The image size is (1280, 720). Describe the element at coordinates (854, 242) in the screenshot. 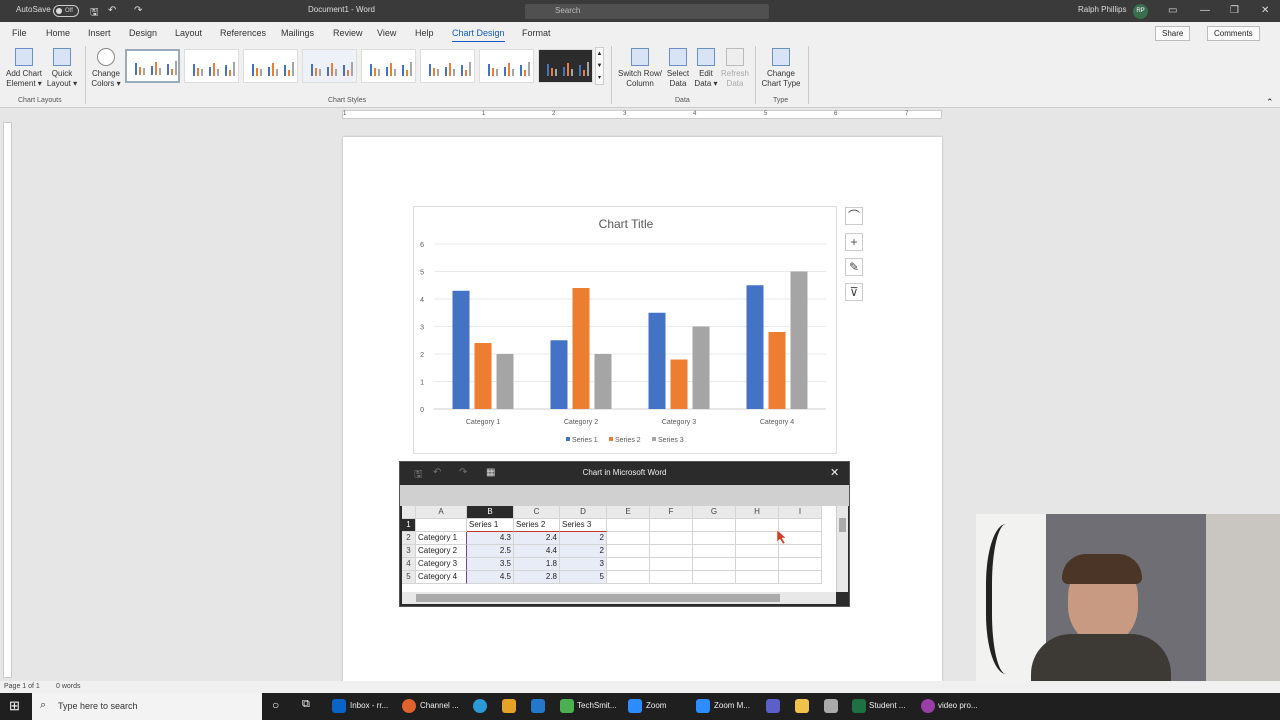

I see `chart-elements-icon: +` at that location.